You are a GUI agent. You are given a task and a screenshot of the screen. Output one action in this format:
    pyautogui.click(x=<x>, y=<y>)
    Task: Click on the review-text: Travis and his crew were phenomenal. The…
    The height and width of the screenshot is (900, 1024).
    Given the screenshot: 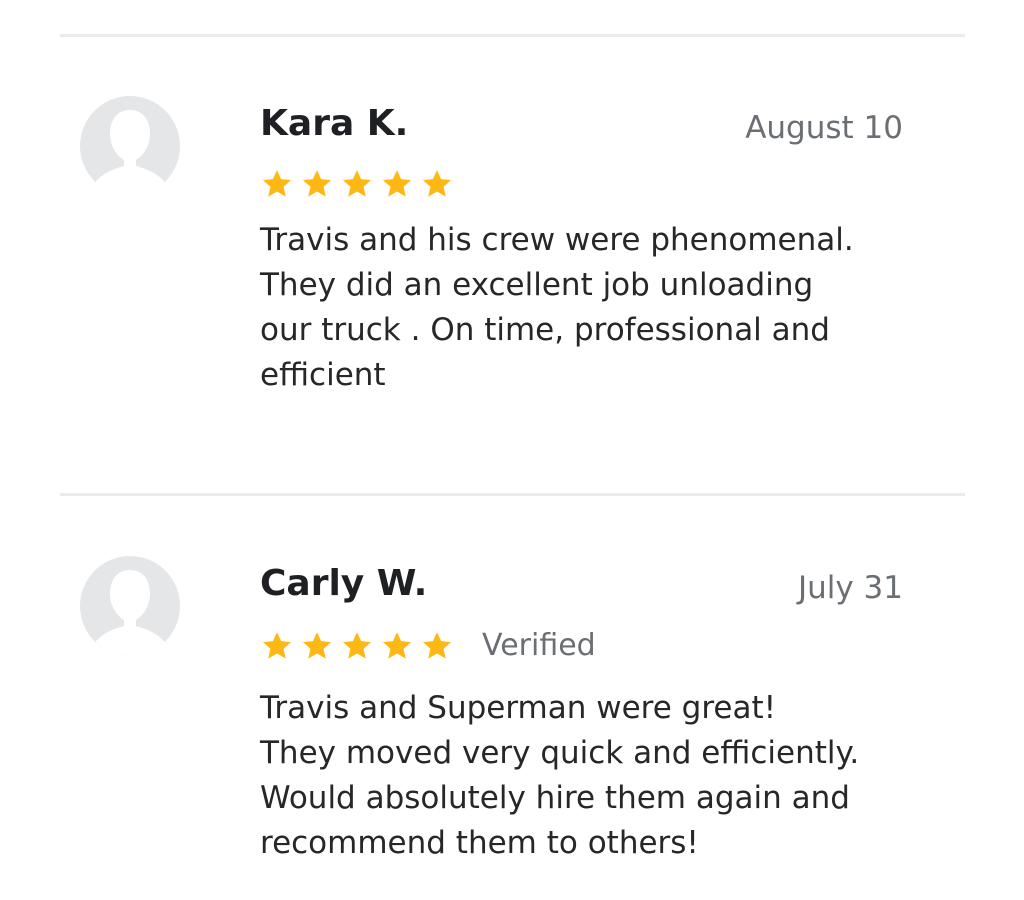 What is the action you would take?
    pyautogui.click(x=557, y=307)
    